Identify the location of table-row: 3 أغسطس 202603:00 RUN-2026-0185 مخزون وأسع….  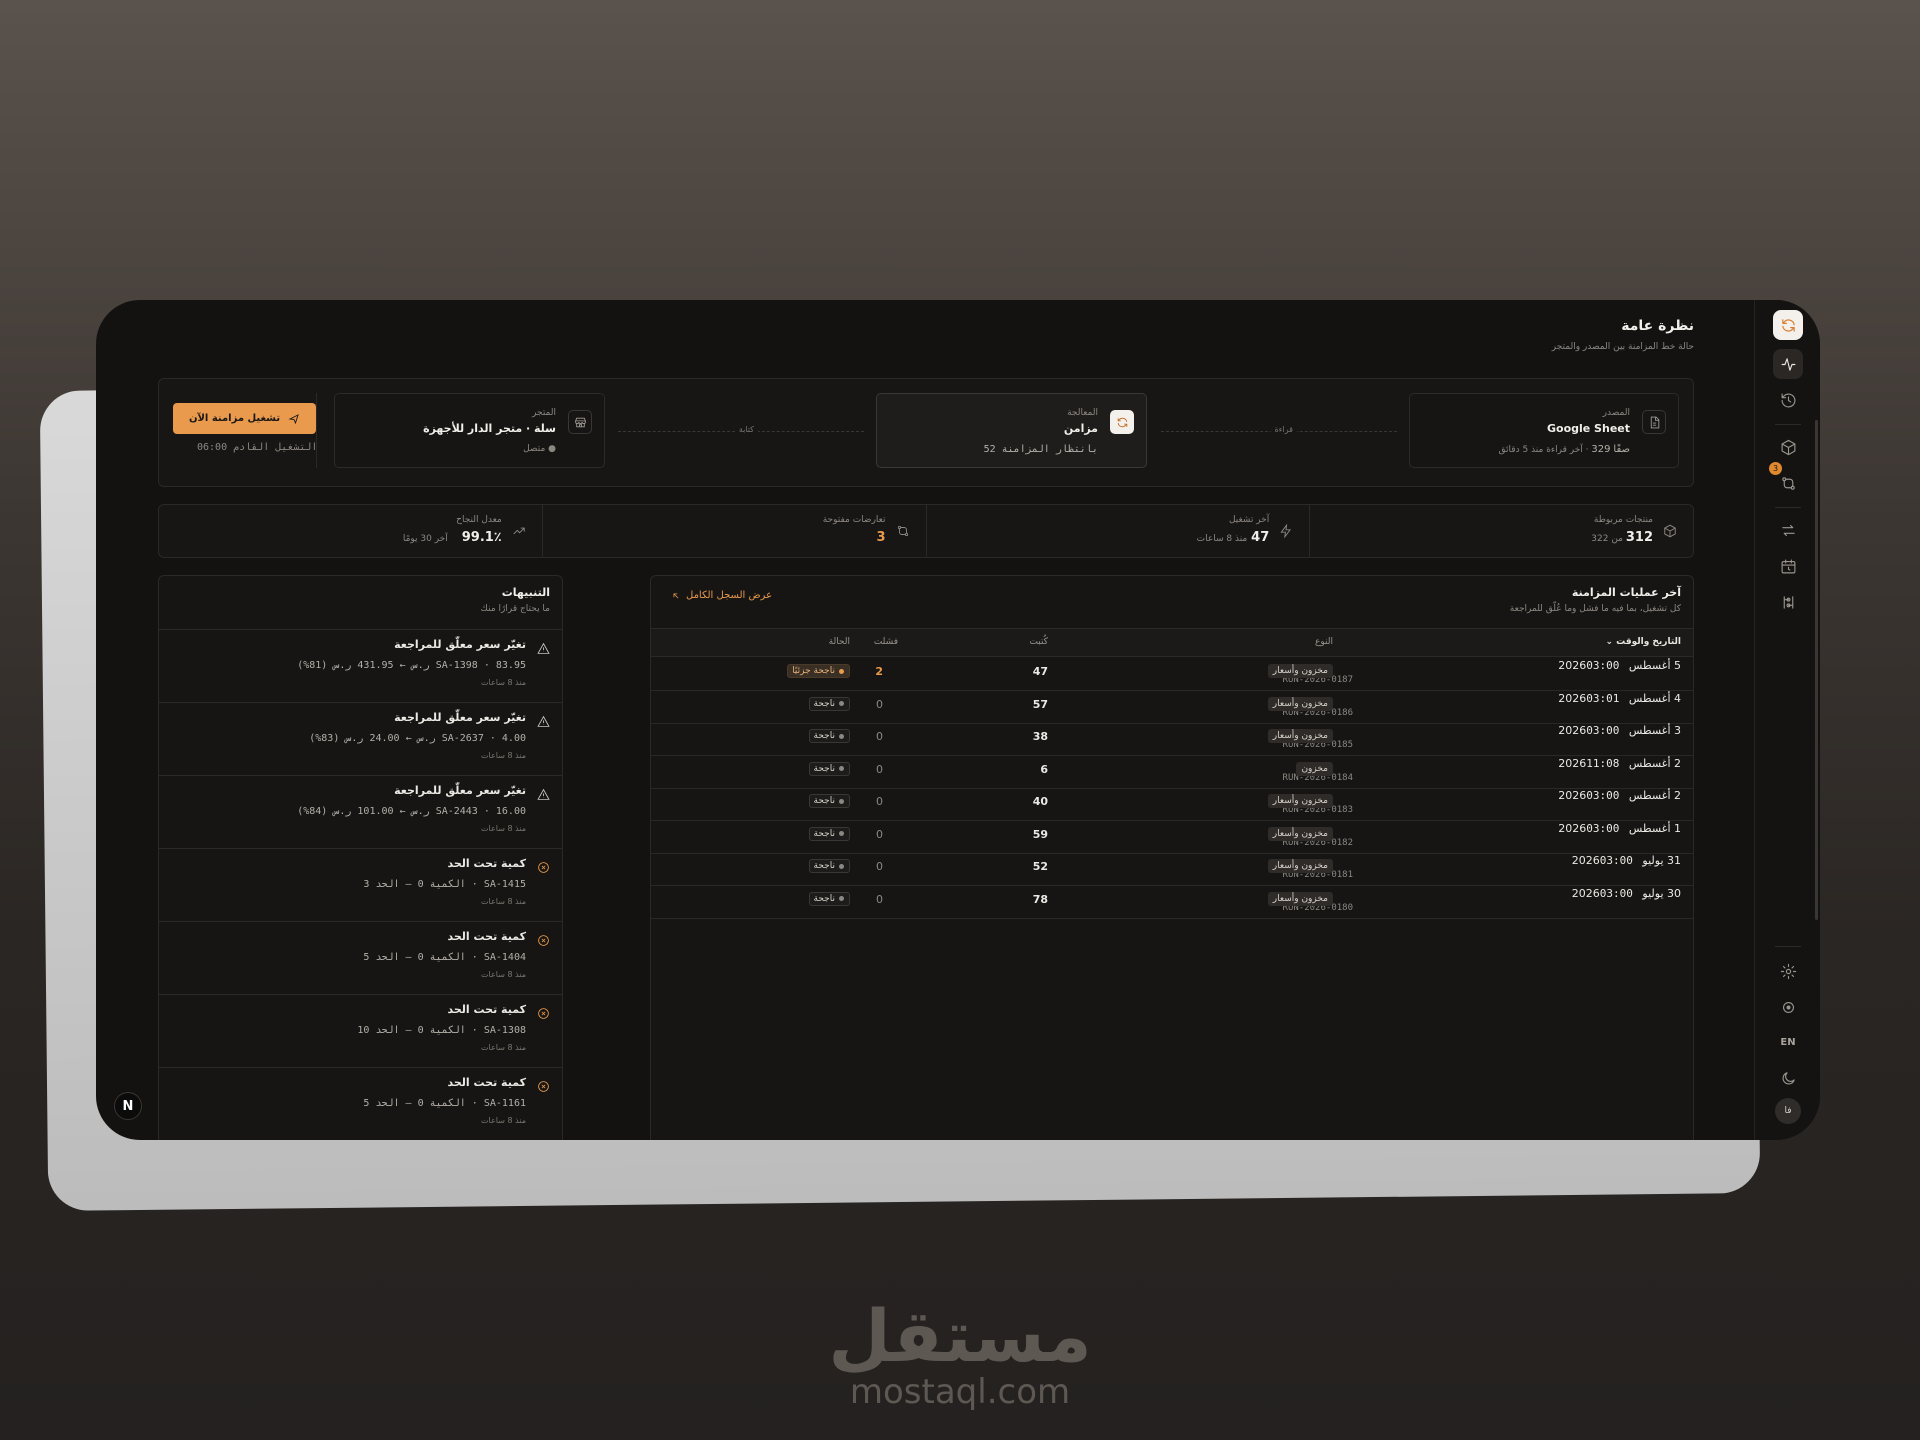
(1172, 739).